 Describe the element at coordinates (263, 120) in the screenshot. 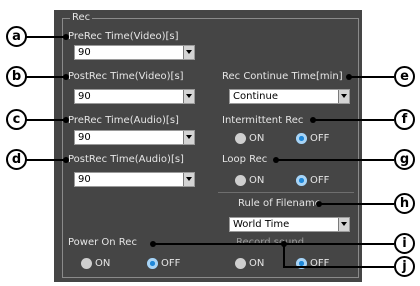

I see `intermittent-rec-label: Intermittent Rec` at that location.